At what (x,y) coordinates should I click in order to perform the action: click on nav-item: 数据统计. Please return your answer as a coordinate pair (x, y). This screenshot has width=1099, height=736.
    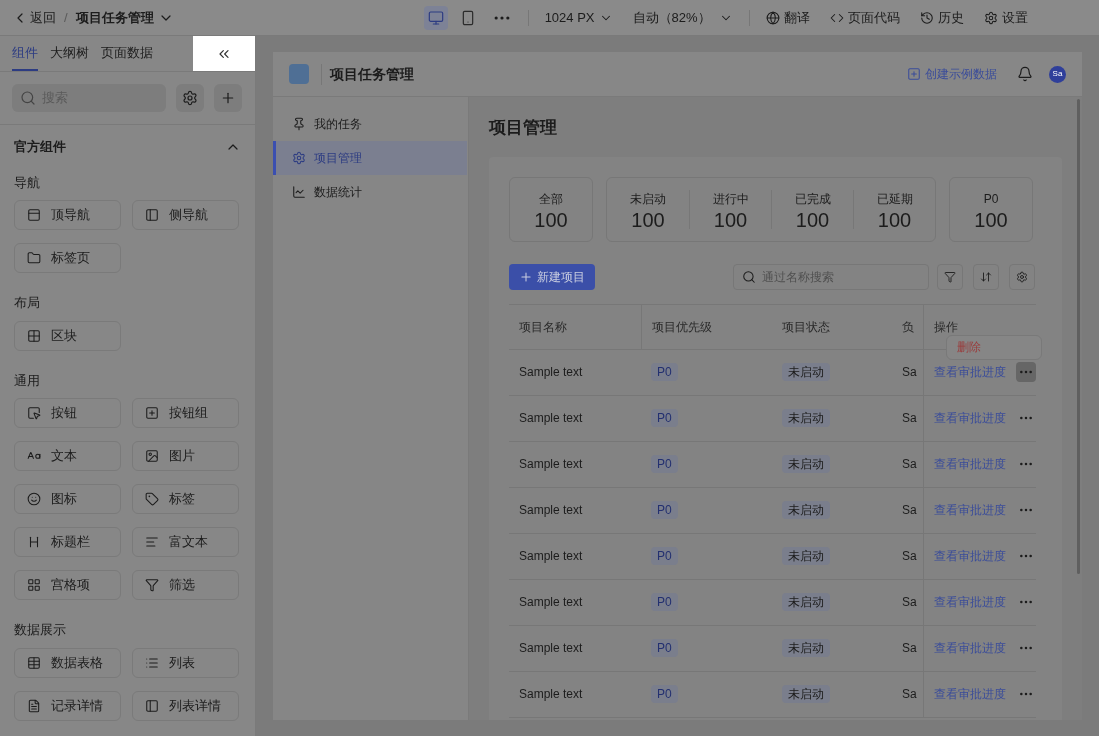
    Looking at the image, I should click on (370, 192).